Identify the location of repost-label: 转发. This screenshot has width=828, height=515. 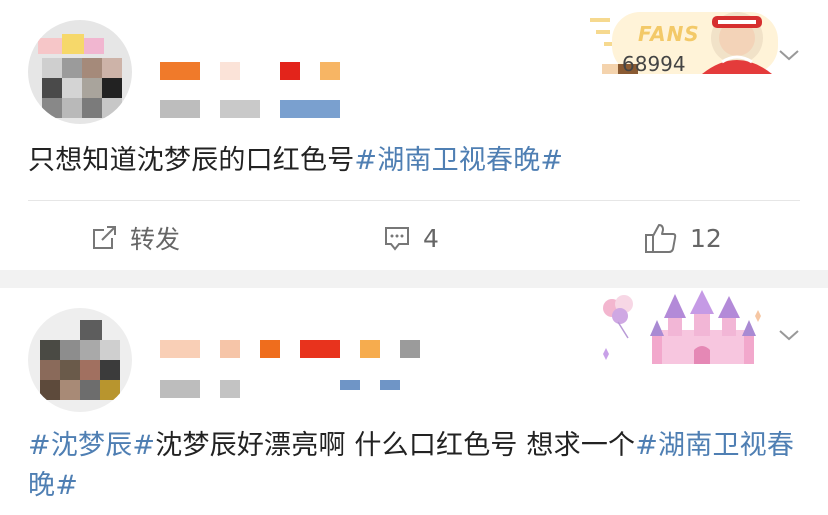
(155, 239).